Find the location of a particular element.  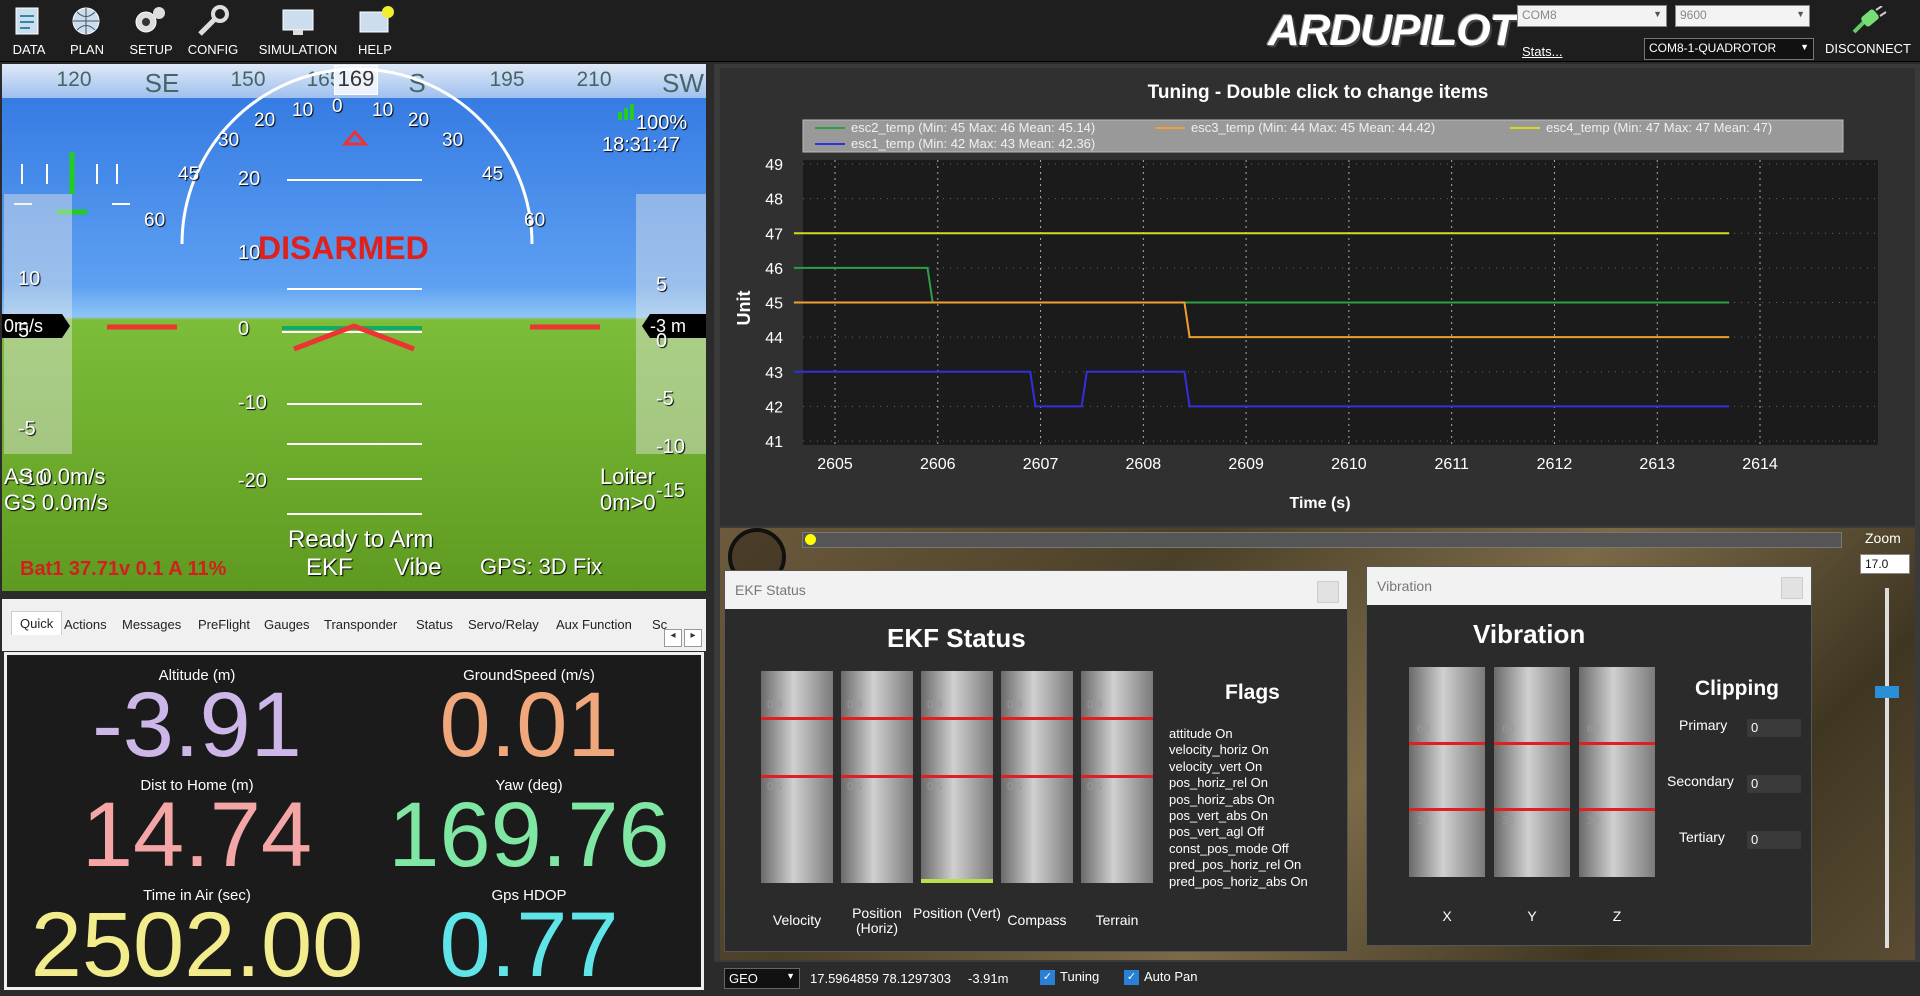

zoom-input: 17.0 is located at coordinates (1885, 564).